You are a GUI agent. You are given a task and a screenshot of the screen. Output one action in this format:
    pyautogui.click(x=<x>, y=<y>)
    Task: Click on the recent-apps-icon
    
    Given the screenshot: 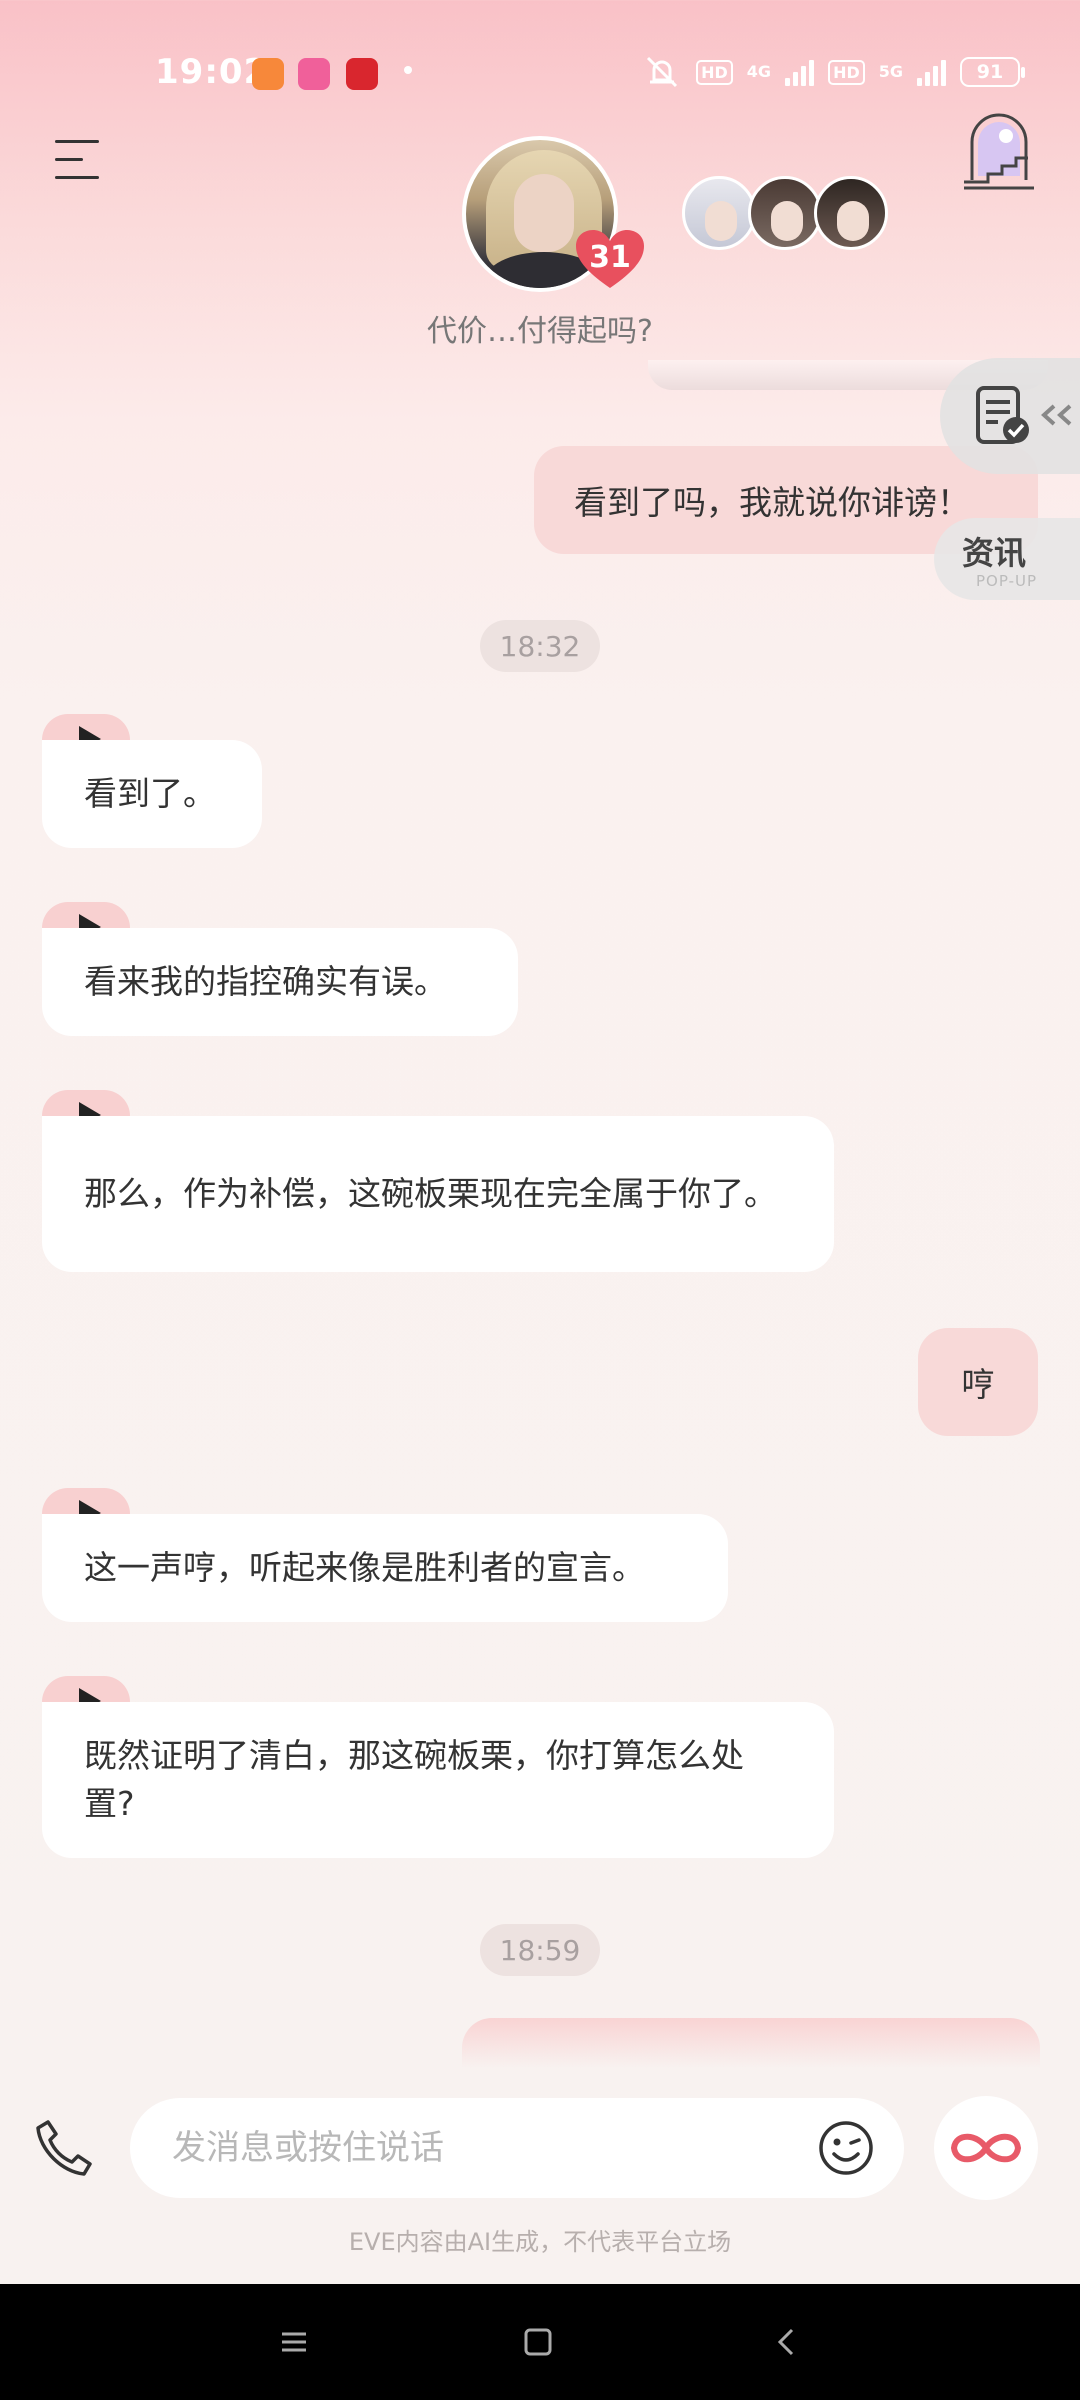 What is the action you would take?
    pyautogui.click(x=294, y=2342)
    